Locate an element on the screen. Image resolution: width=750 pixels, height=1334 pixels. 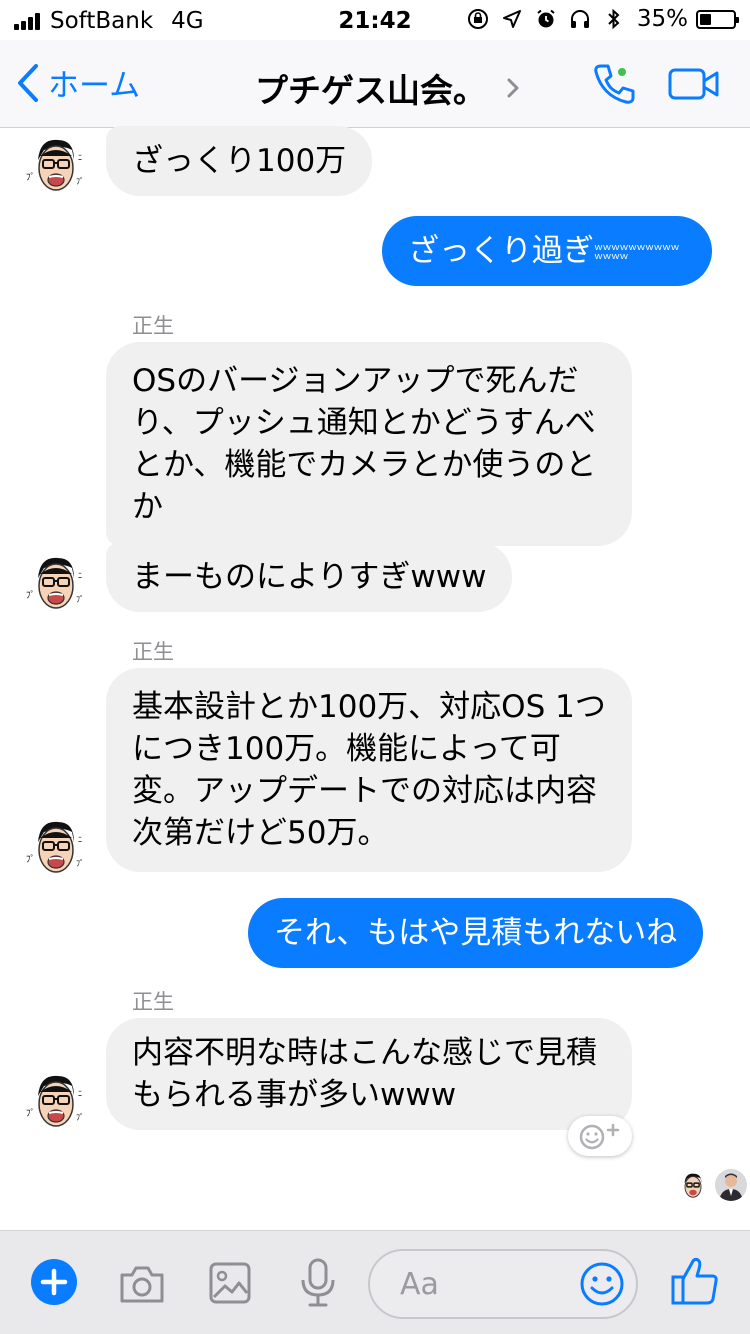
message-input-placeholder: Aa is located at coordinates (419, 1284).